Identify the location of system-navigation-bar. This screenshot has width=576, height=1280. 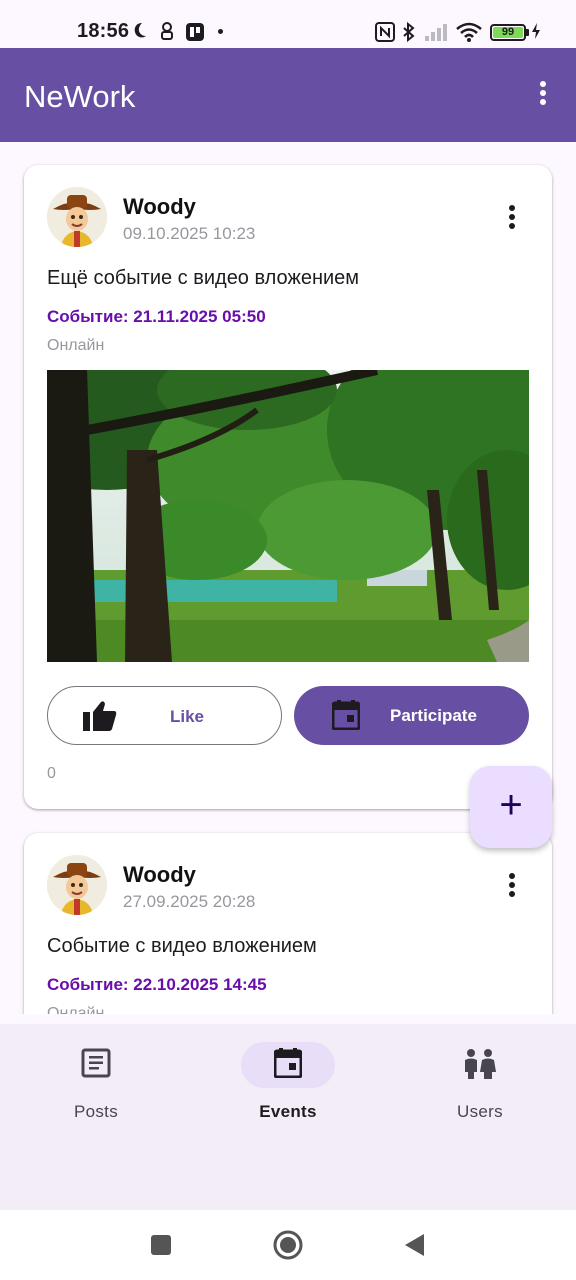
(288, 1245).